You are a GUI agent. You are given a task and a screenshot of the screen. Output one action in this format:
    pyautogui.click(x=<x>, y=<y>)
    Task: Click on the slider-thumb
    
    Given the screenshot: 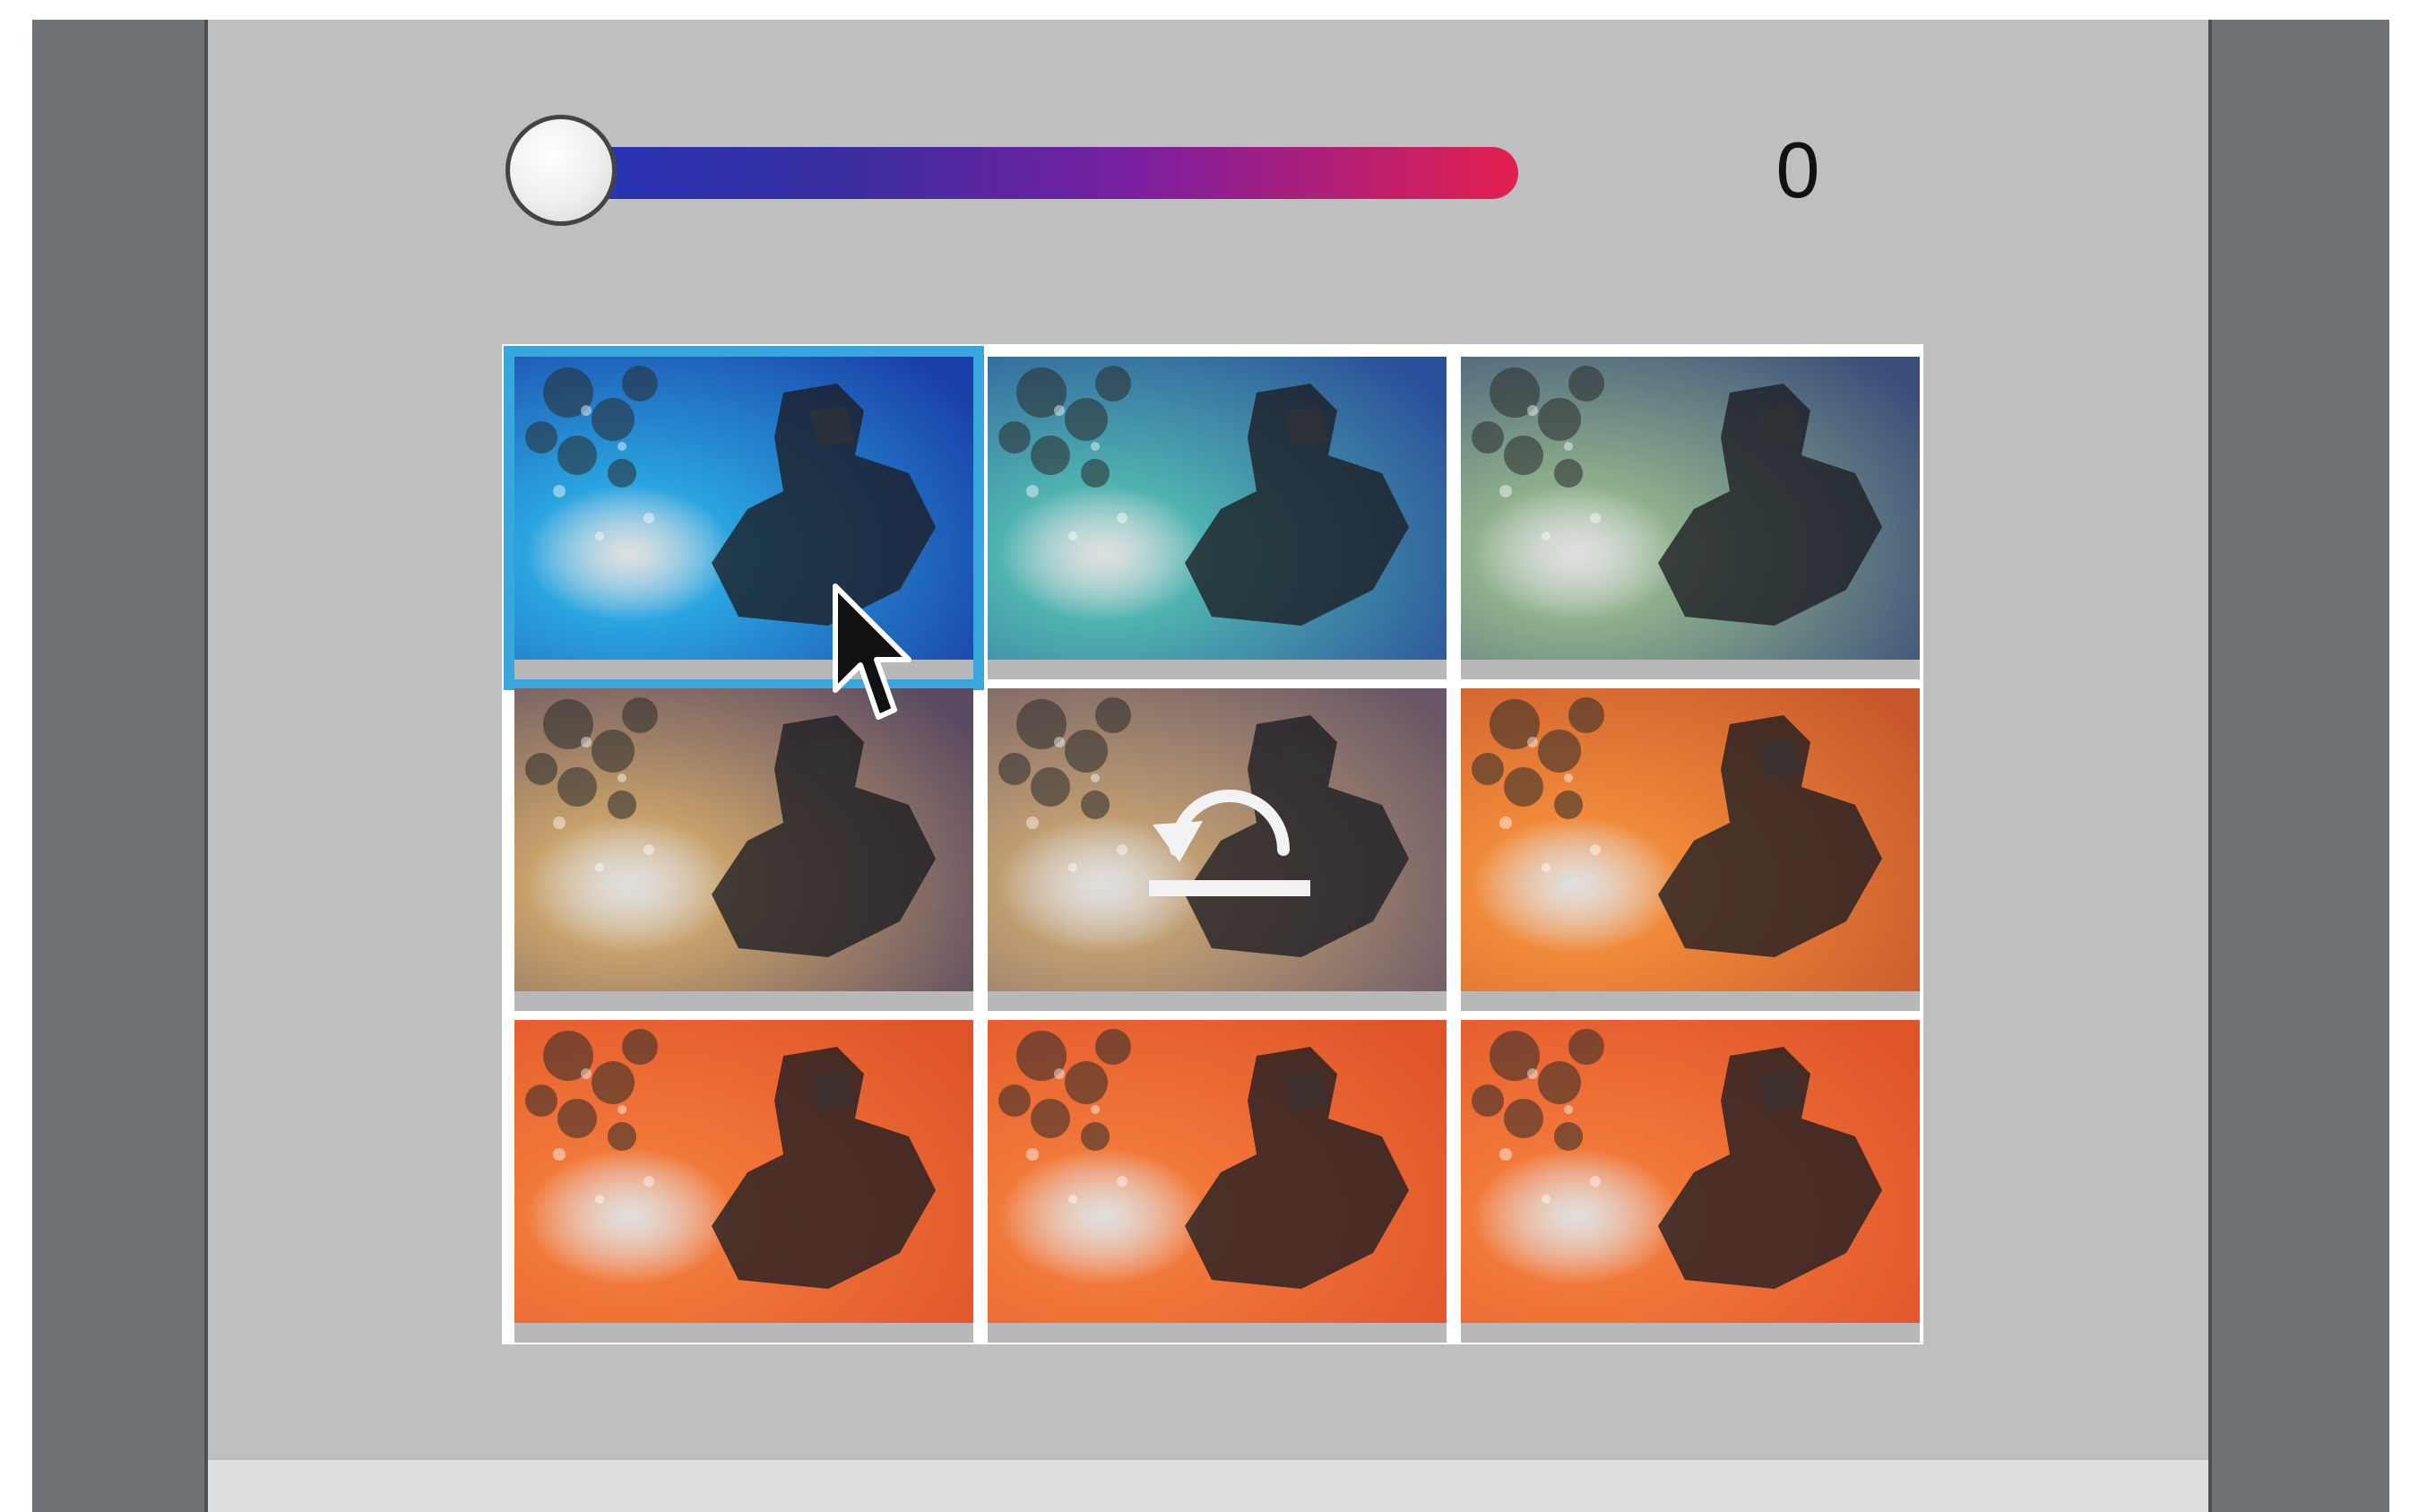 What is the action you would take?
    pyautogui.click(x=561, y=170)
    